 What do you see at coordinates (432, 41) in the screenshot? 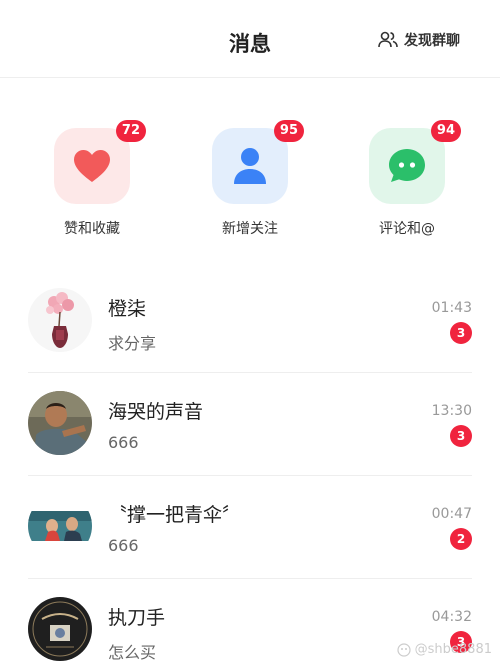
I see `discover-groups-label: 发现群聊` at bounding box center [432, 41].